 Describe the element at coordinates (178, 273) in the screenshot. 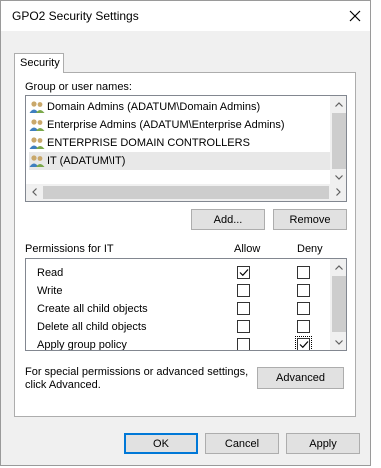

I see `permission-row-read: Read` at that location.